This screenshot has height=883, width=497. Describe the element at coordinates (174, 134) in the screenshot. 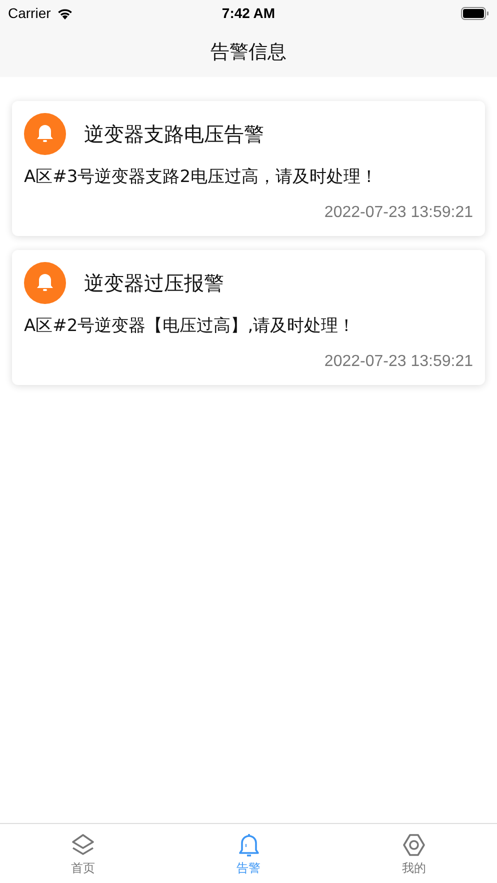

I see `alarm-title: 逆变器支路电压告警` at that location.